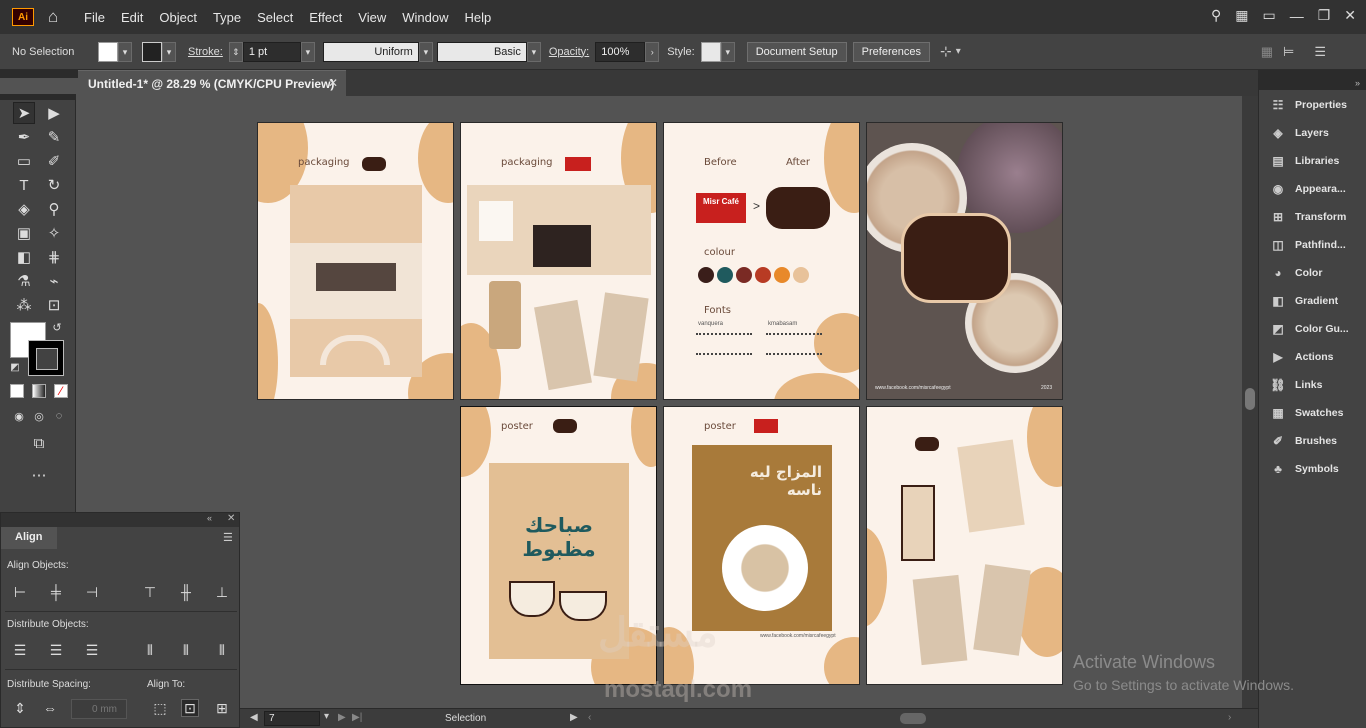 The image size is (1366, 728). What do you see at coordinates (1295, 385) in the screenshot?
I see `panel-links: ⛓ Links` at bounding box center [1295, 385].